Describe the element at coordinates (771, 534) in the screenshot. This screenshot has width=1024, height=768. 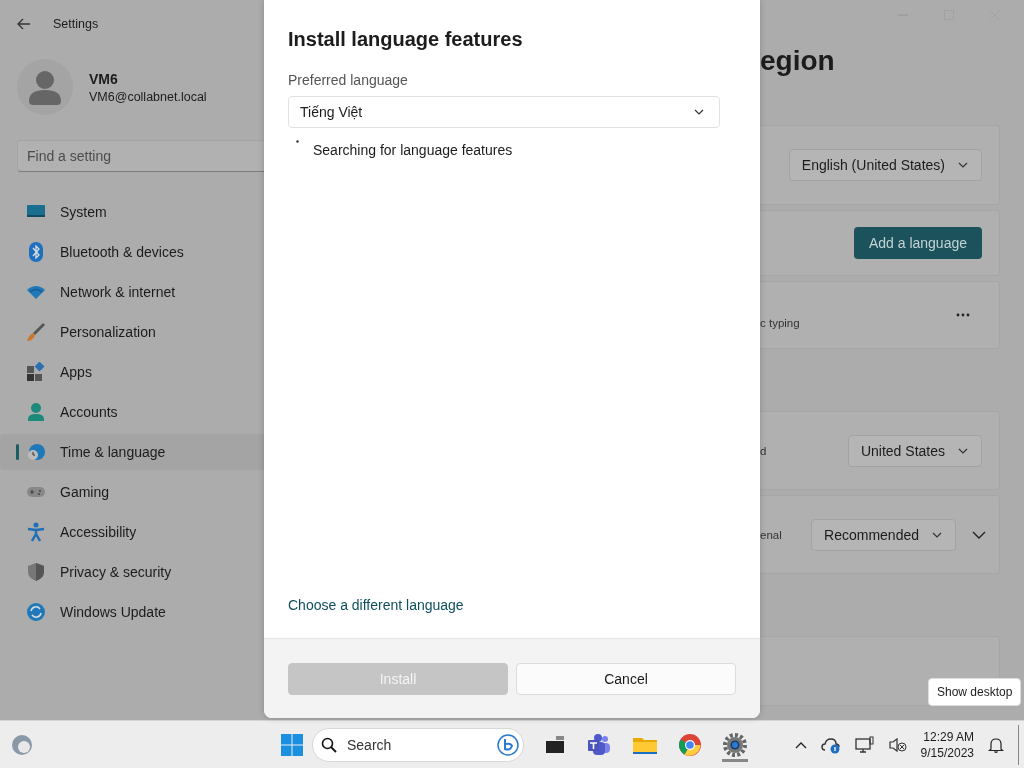
I see `setting-label: enal` at that location.